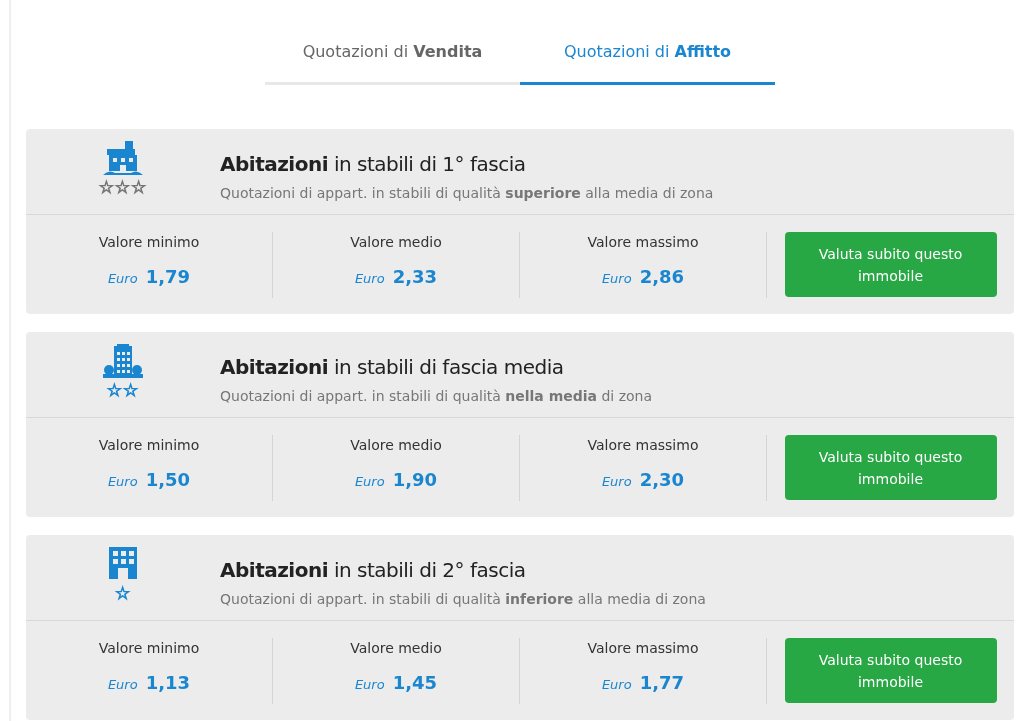  What do you see at coordinates (463, 599) in the screenshot?
I see `card-subtitle: Quotazioni di appart. in stabili di qualità inferiore alla media di zona` at bounding box center [463, 599].